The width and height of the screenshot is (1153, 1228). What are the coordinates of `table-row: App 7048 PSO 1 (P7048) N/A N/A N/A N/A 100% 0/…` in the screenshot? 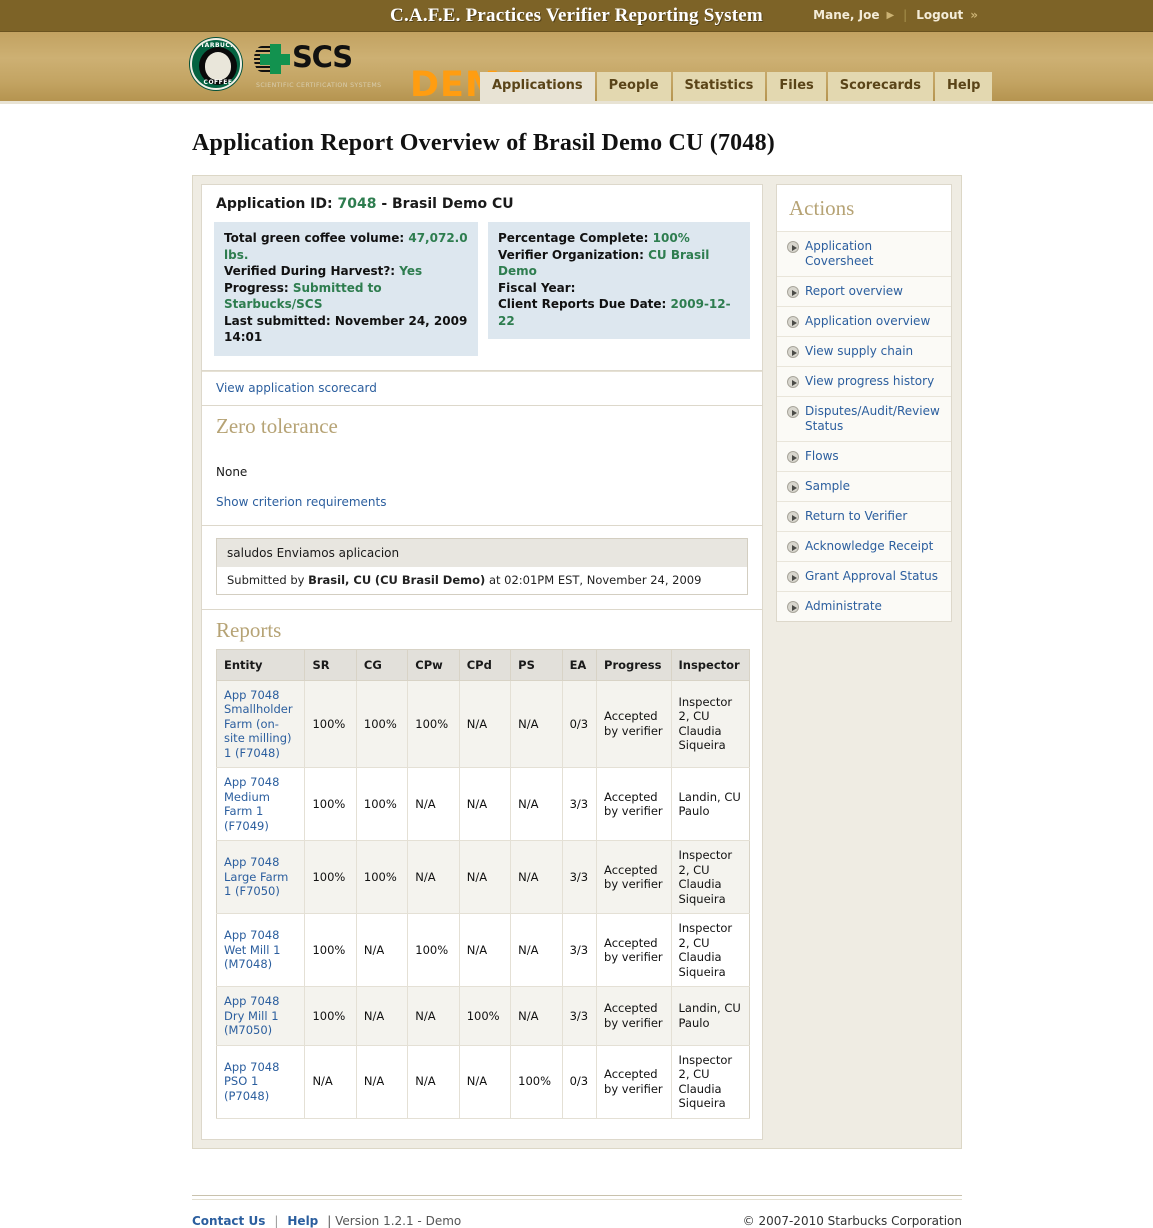 It's located at (483, 1082).